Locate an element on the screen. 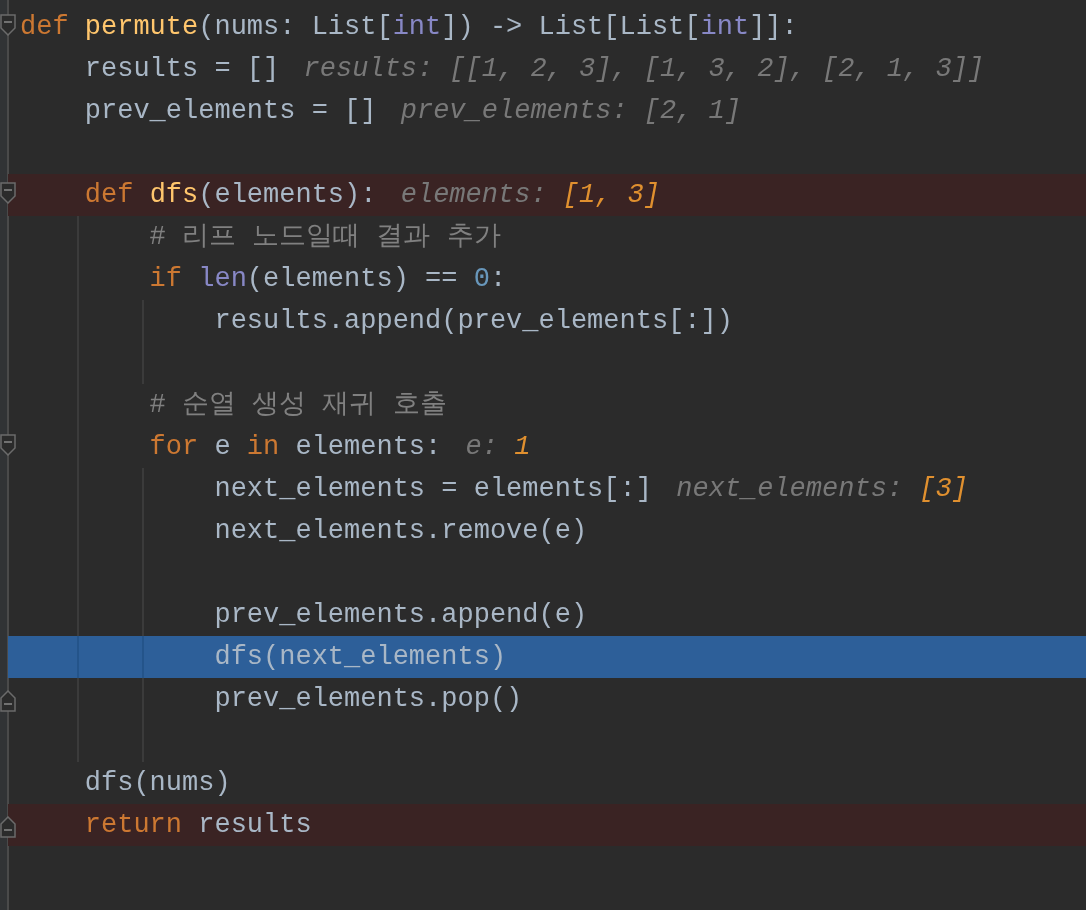 Image resolution: width=1086 pixels, height=910 pixels. code-line: next_elements.remove(e) is located at coordinates (400, 531).